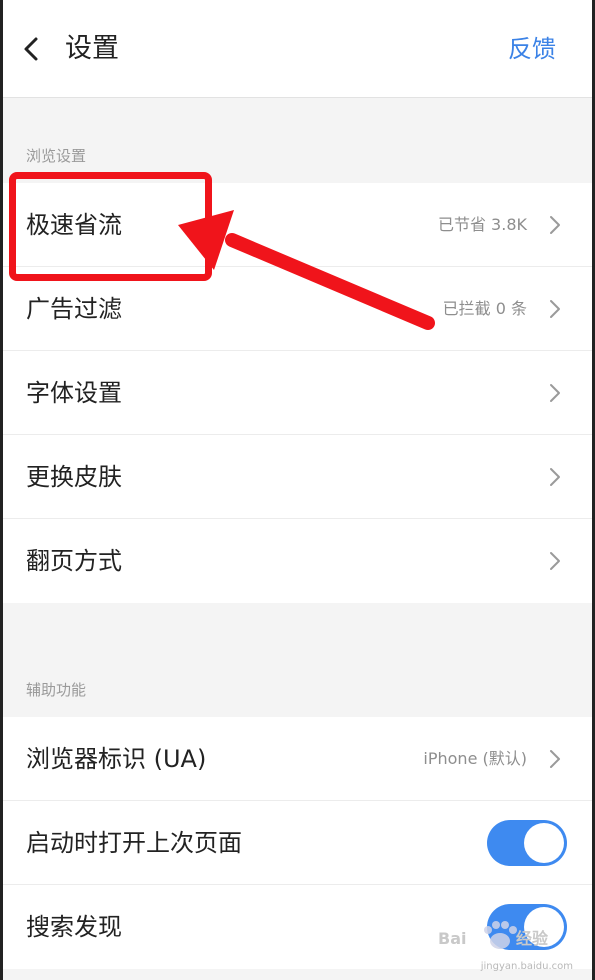  Describe the element at coordinates (532, 938) in the screenshot. I see `svg-text: 经验` at that location.